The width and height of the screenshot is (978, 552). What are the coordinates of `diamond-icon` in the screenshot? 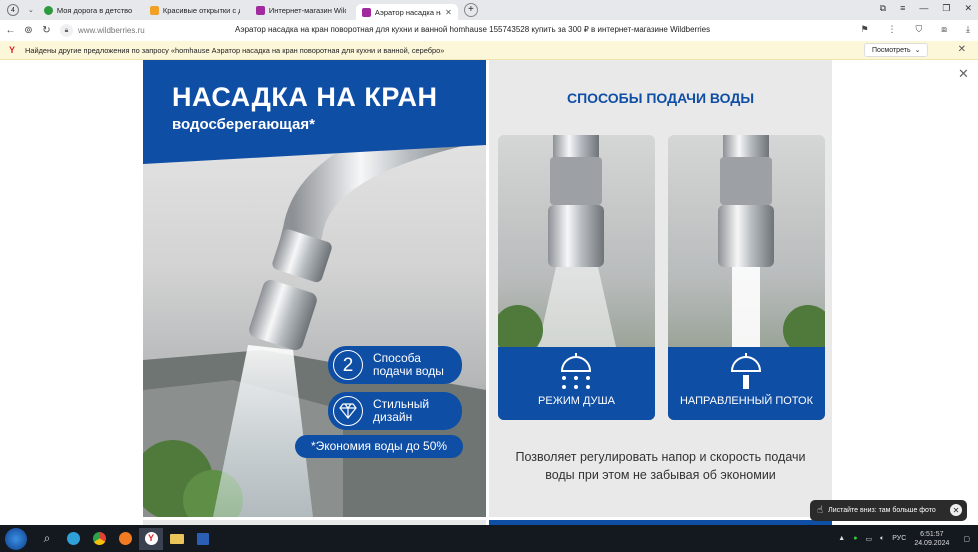 It's located at (348, 411).